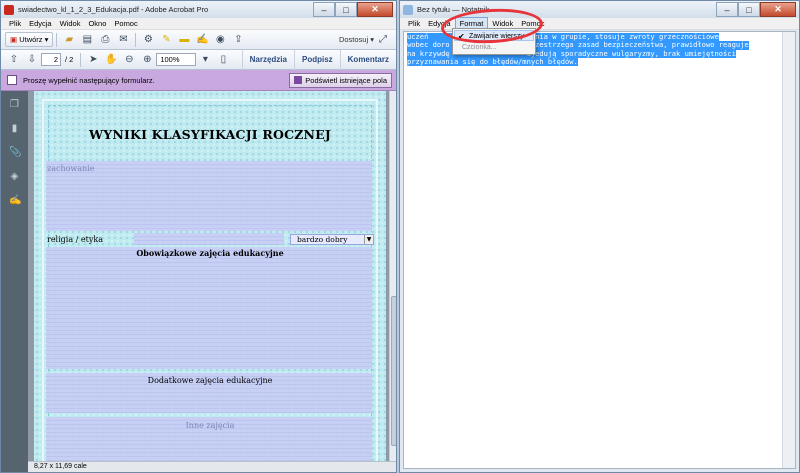 The image size is (800, 473). Describe the element at coordinates (125, 24) in the screenshot. I see `menu-pomoc: Pomoc` at that location.